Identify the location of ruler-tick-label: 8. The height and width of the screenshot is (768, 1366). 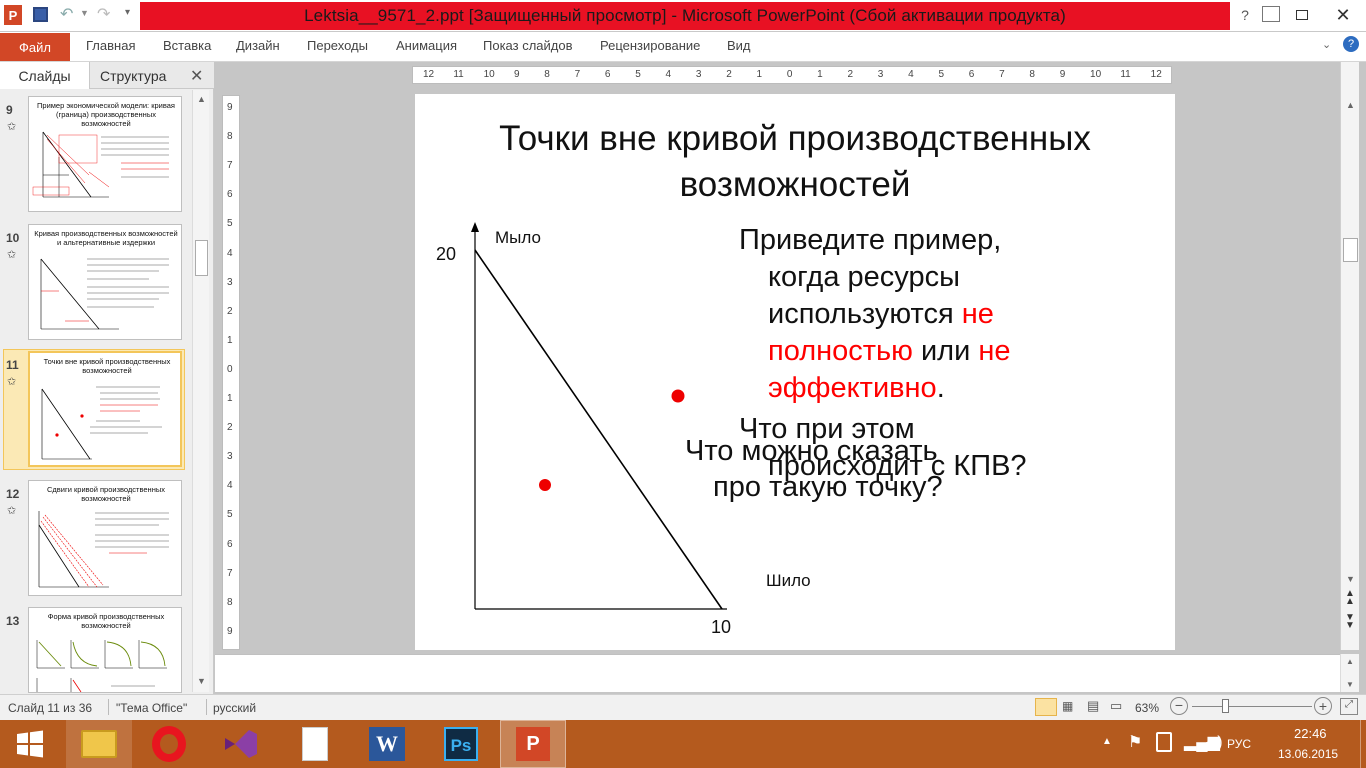
(230, 137).